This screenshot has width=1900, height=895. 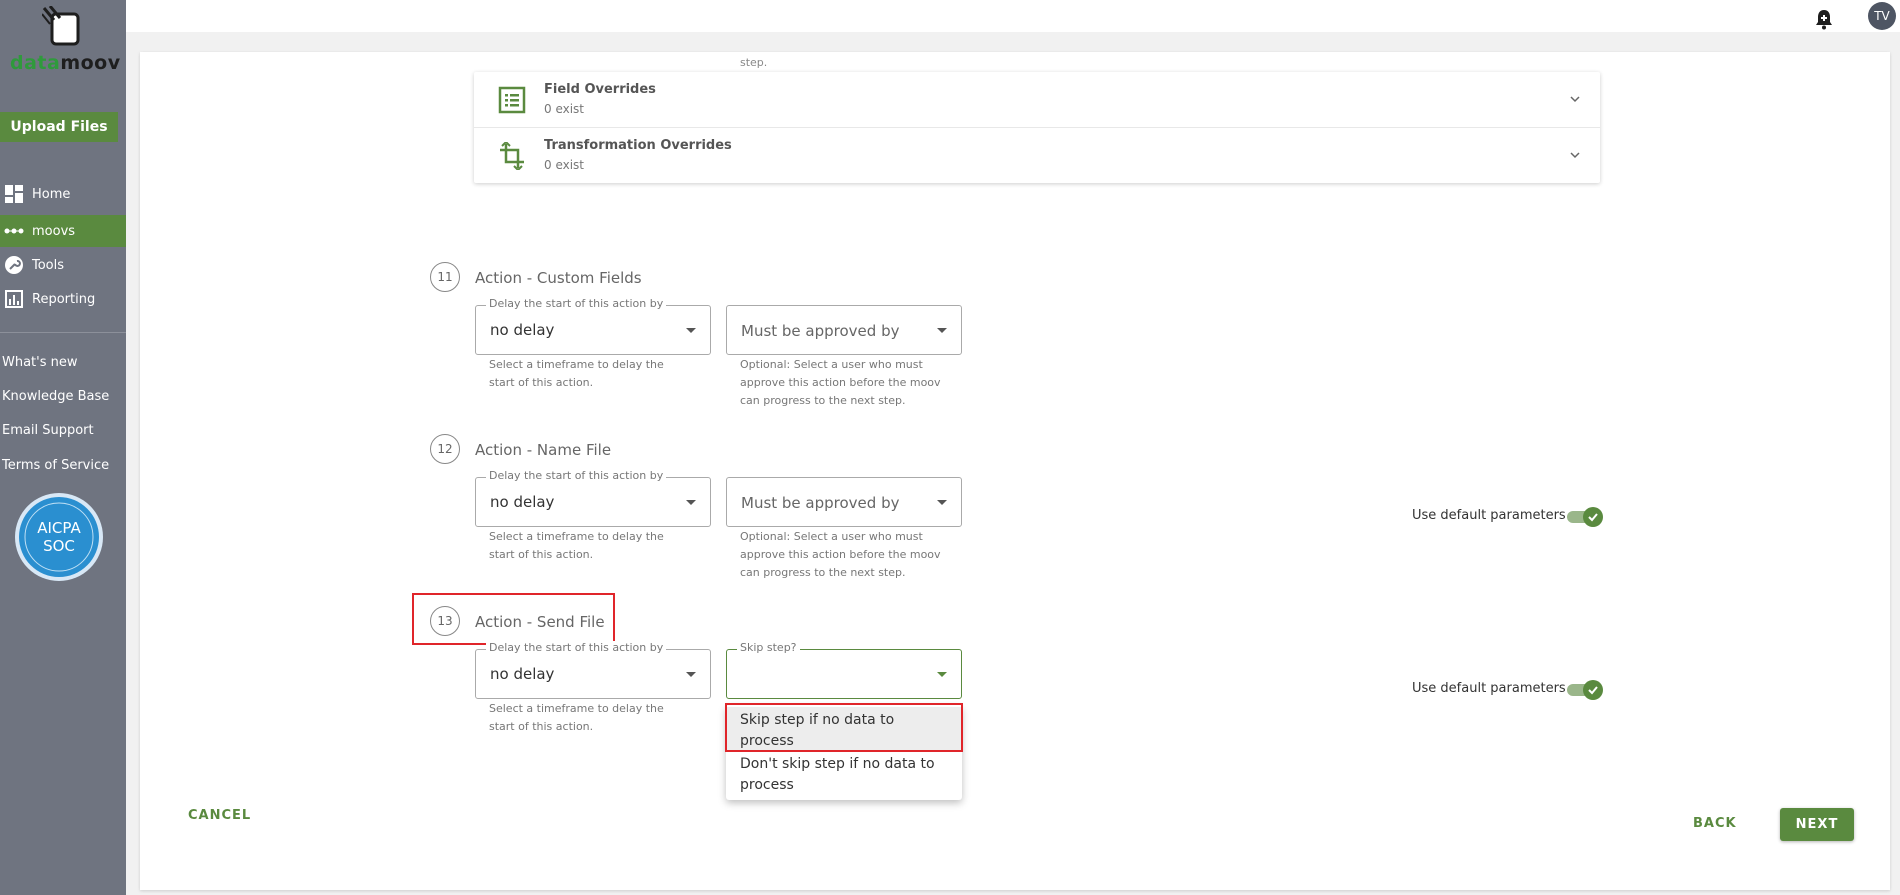 What do you see at coordinates (55, 396) in the screenshot?
I see `knowledge-base-link: Knowledge Base` at bounding box center [55, 396].